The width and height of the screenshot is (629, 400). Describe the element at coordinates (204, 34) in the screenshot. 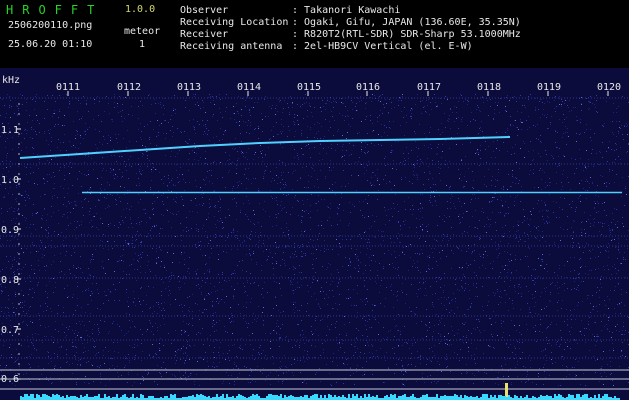

I see `receiver-label: Receiver` at that location.